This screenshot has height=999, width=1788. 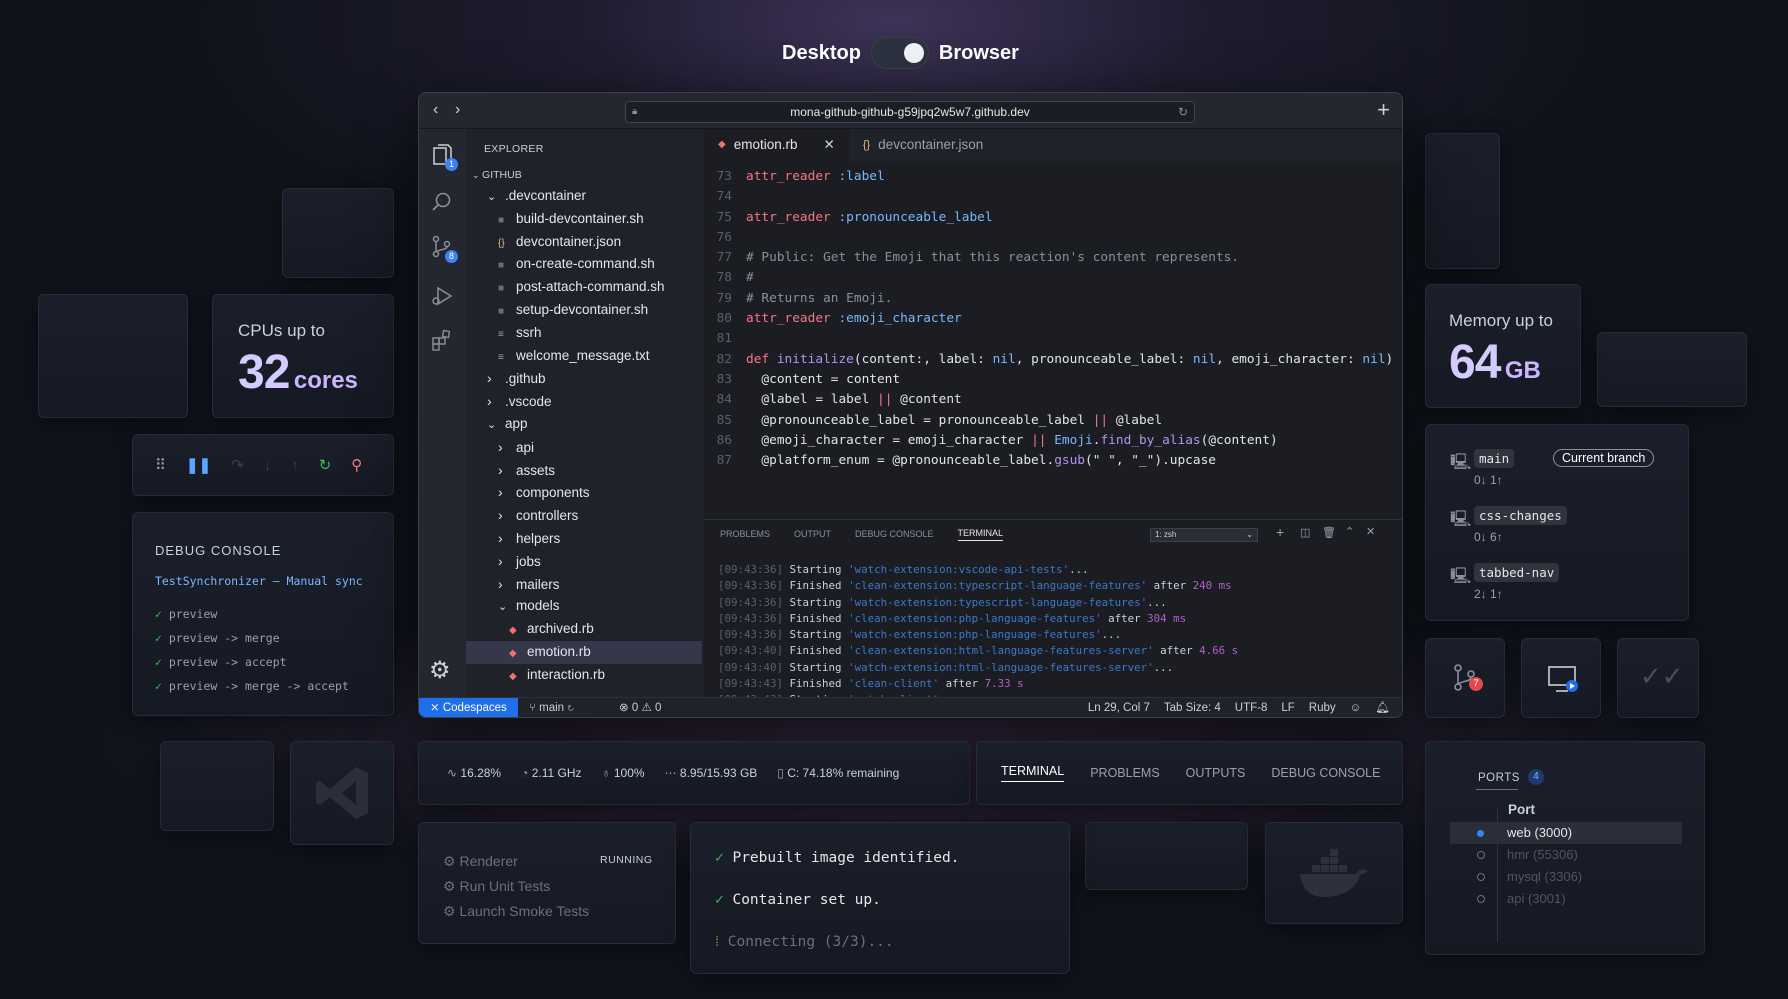 What do you see at coordinates (584, 264) in the screenshot?
I see `explorer-item: ■ on-create-command.sh` at bounding box center [584, 264].